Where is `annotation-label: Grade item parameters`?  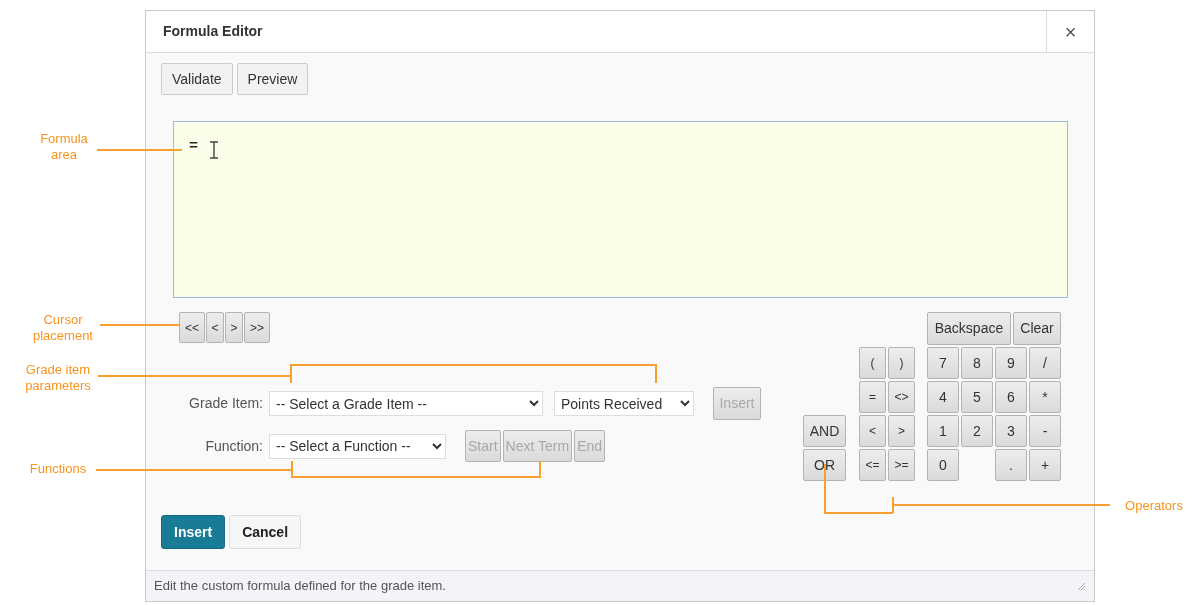
annotation-label: Grade item parameters is located at coordinates (58, 378).